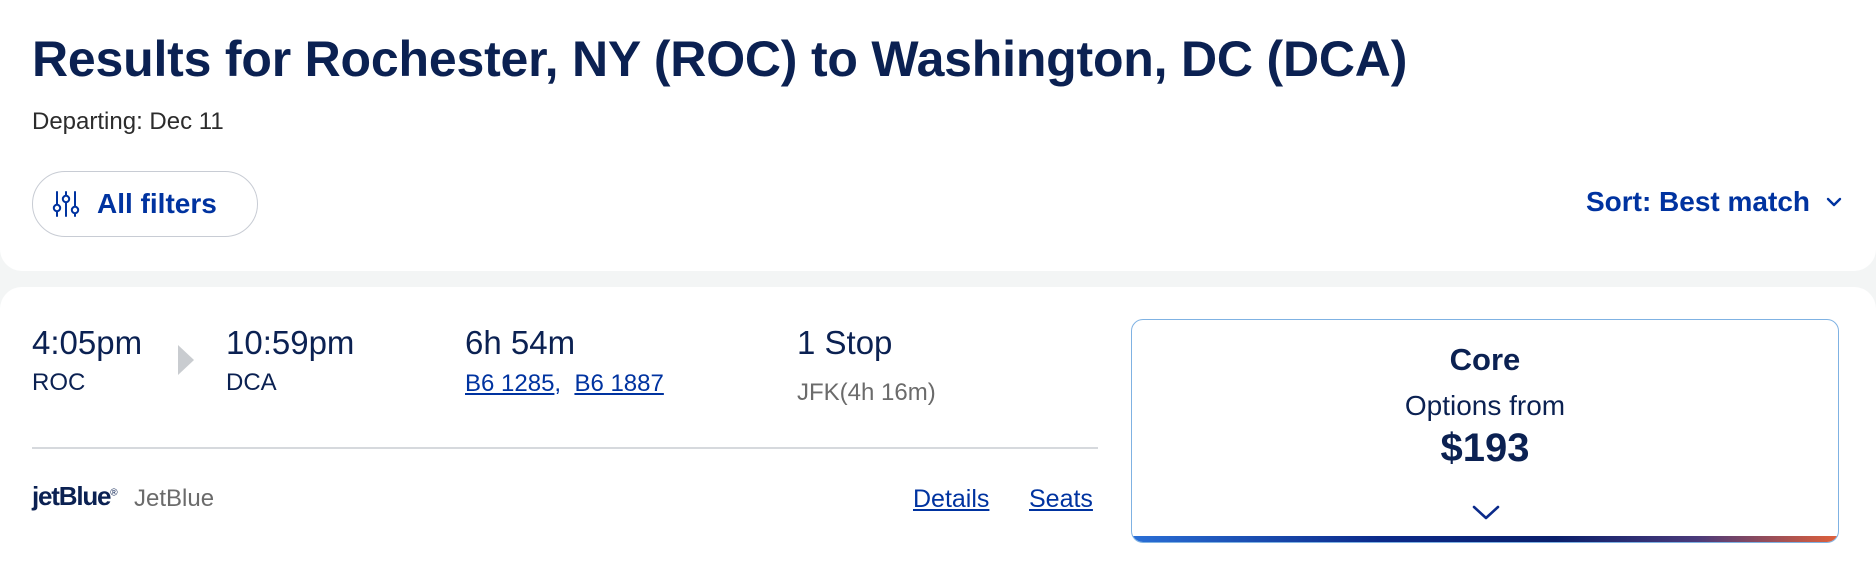 The image size is (1876, 572). Describe the element at coordinates (75, 496) in the screenshot. I see `airline-logo: jetBlue®` at that location.